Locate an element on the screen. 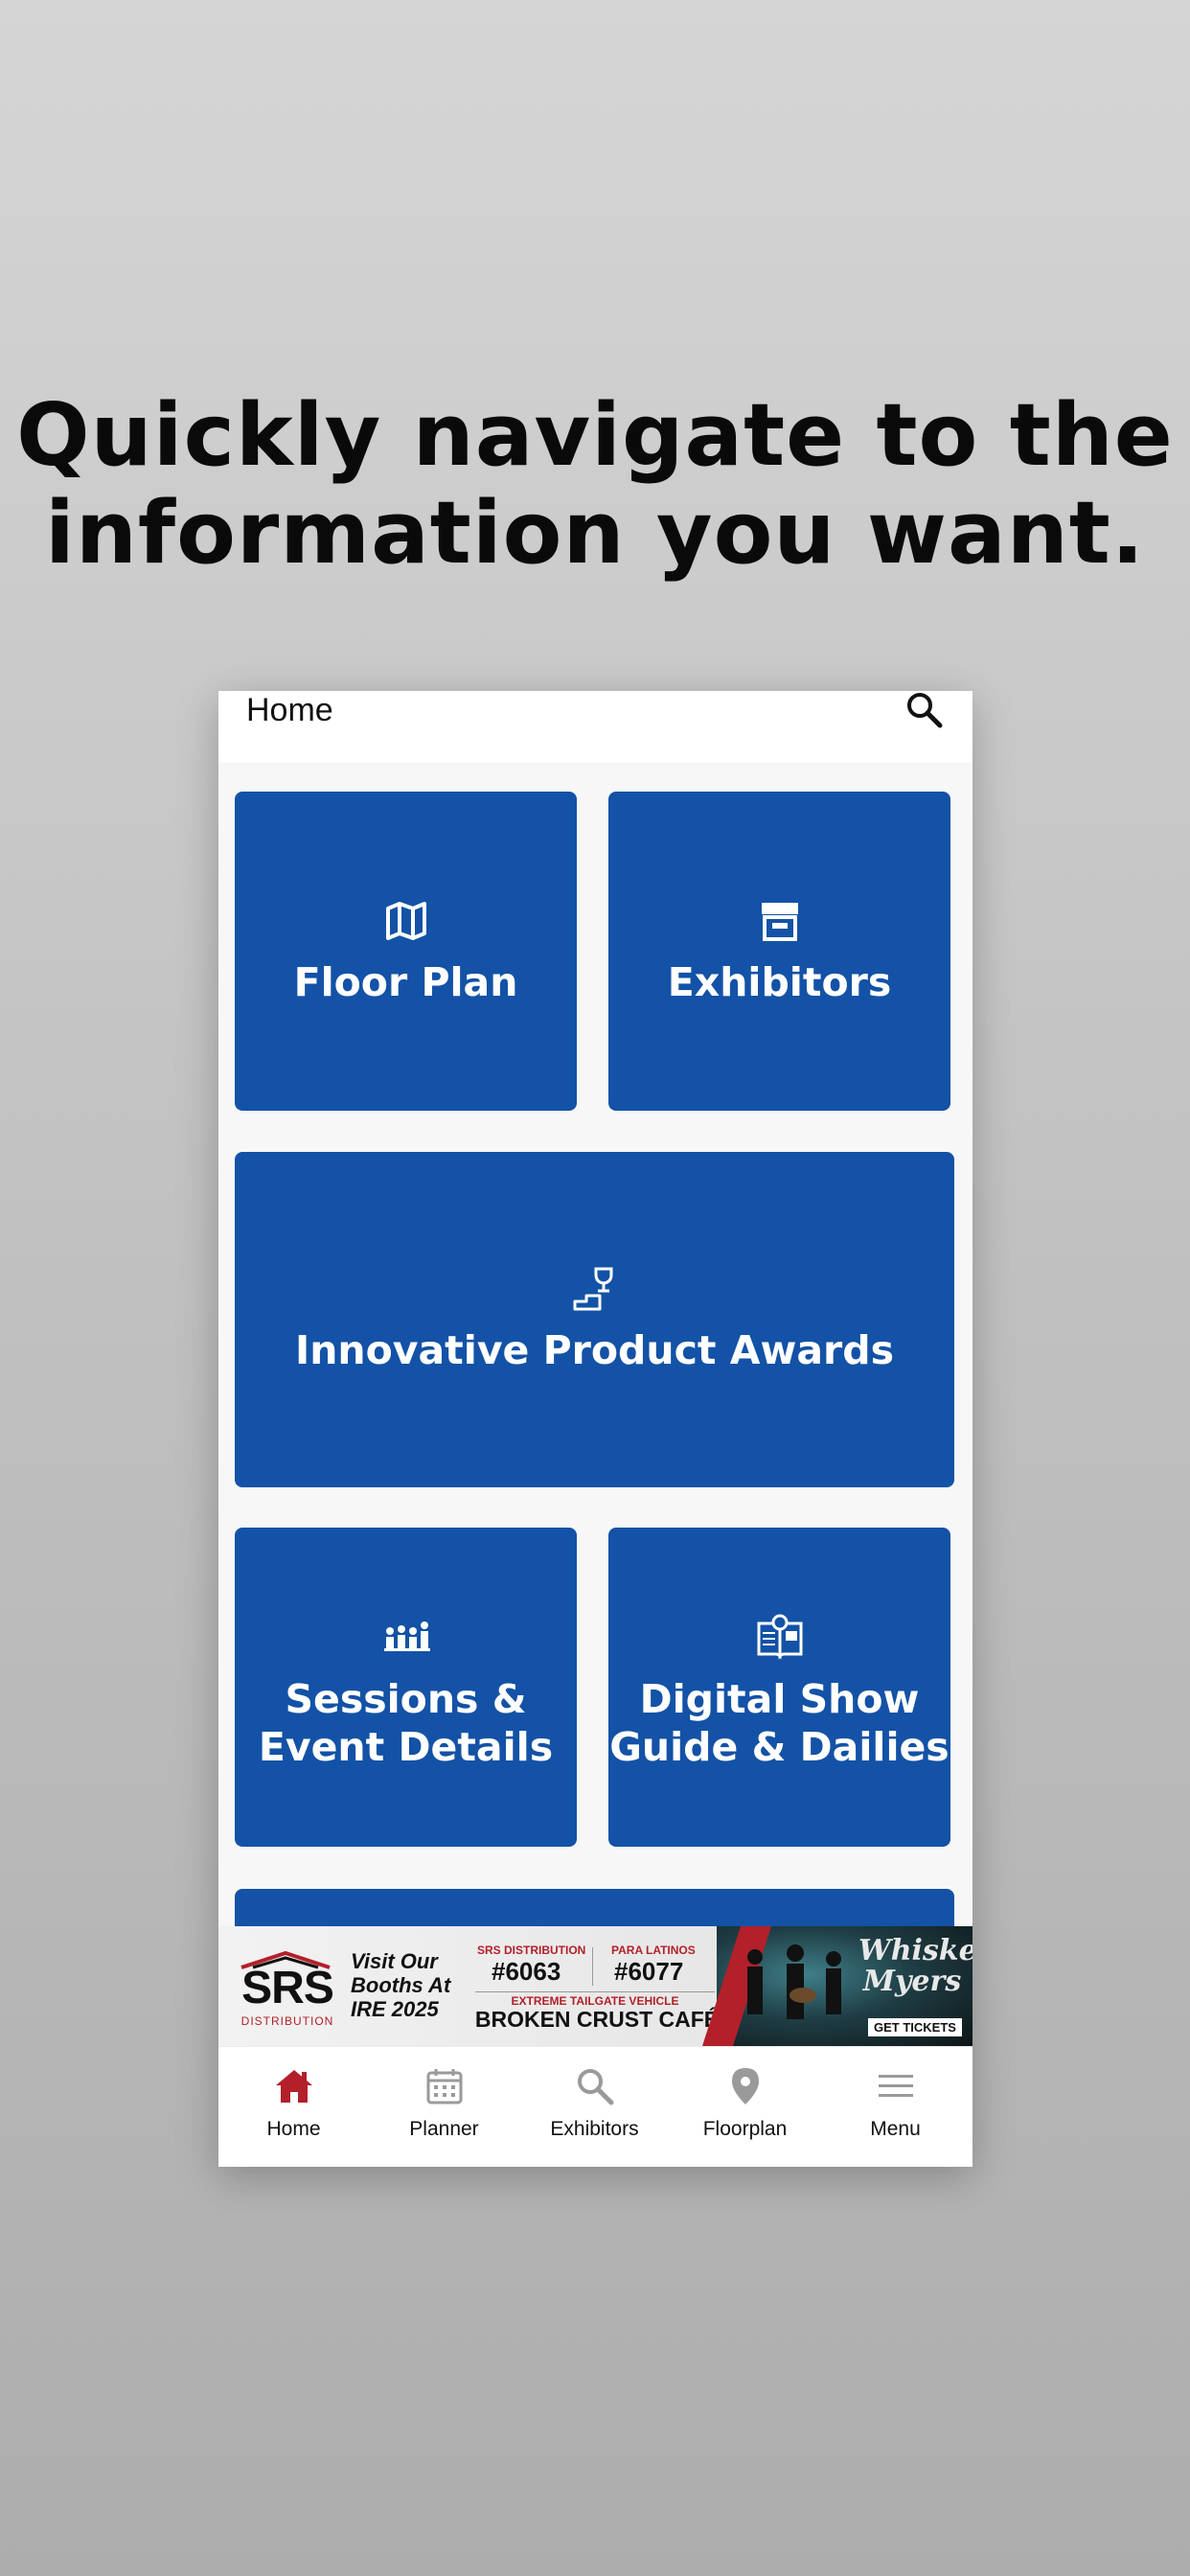 This screenshot has height=2576, width=1190. trophy-podium-icon is located at coordinates (595, 1289).